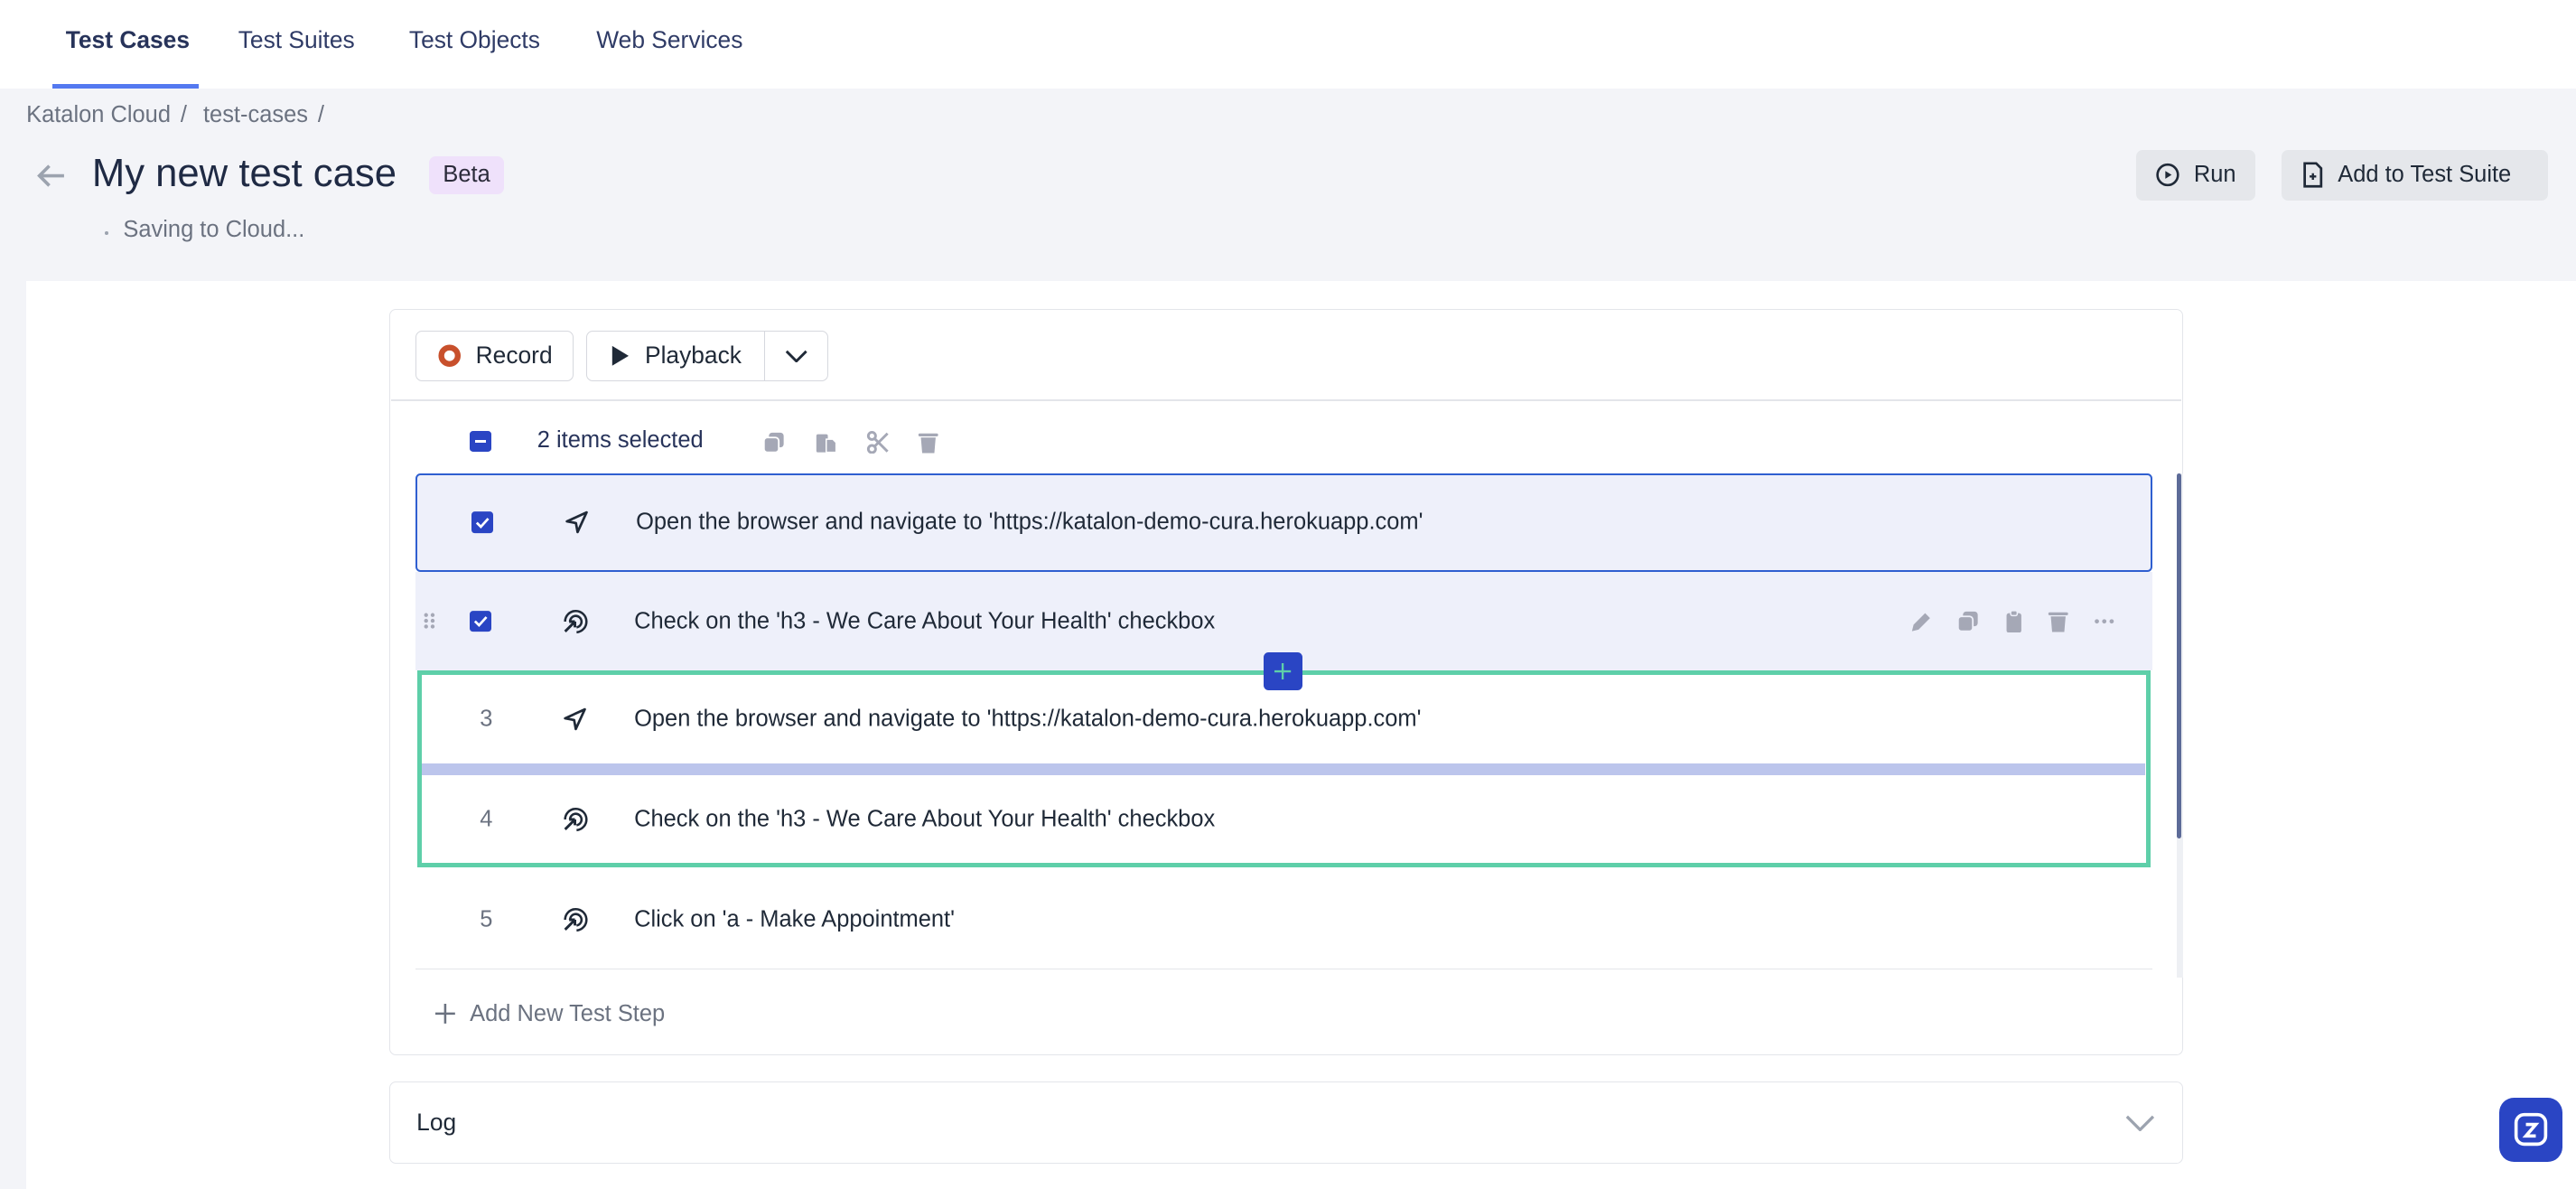 This screenshot has height=1189, width=2576. What do you see at coordinates (436, 1122) in the screenshot?
I see `log-label: Log` at bounding box center [436, 1122].